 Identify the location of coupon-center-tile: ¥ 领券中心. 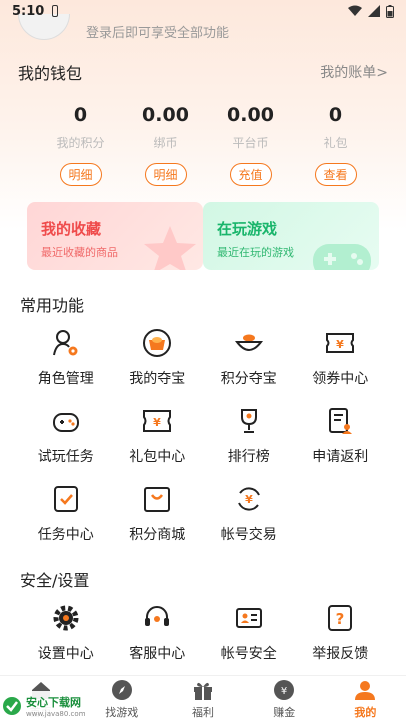
(341, 361).